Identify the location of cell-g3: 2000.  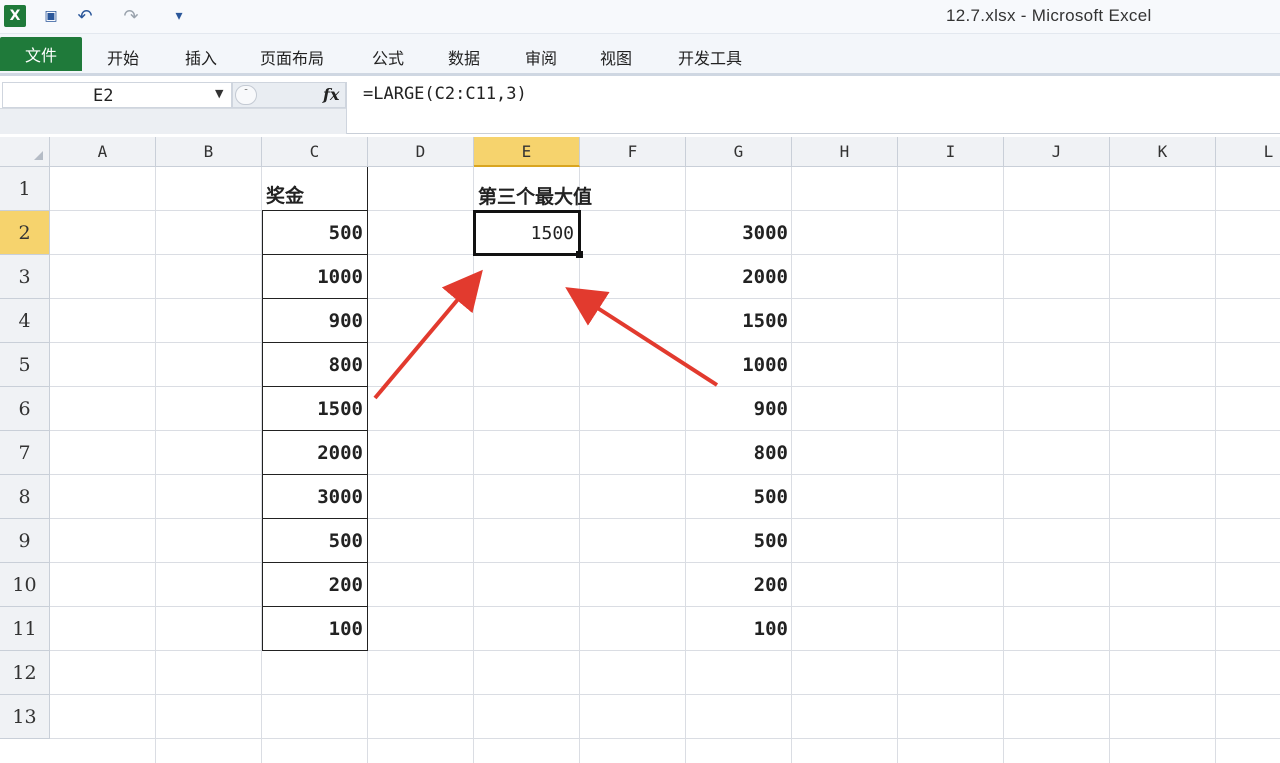
(739, 277).